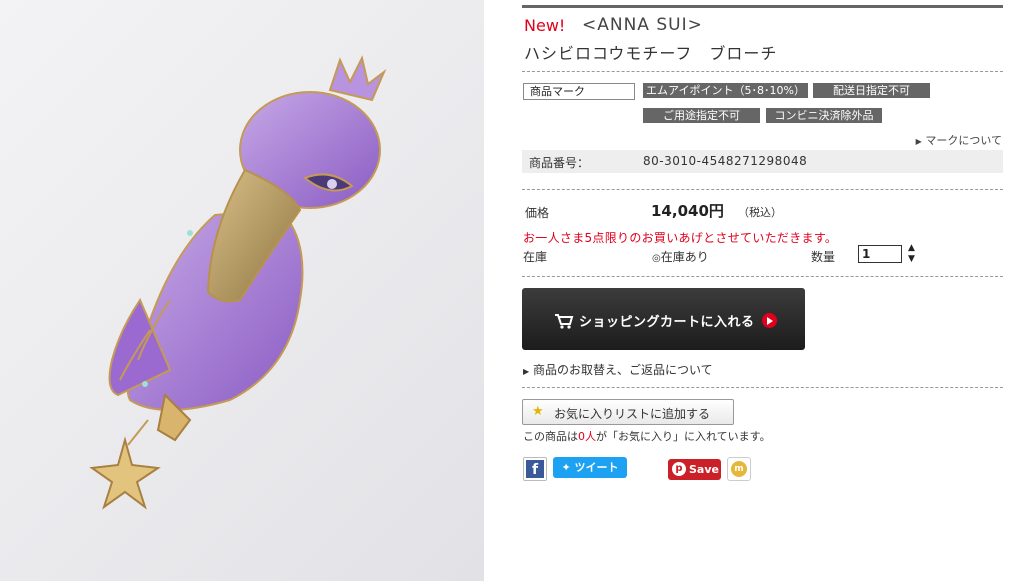  Describe the element at coordinates (656, 258) in the screenshot. I see `stock-status-icon: ◎` at that location.